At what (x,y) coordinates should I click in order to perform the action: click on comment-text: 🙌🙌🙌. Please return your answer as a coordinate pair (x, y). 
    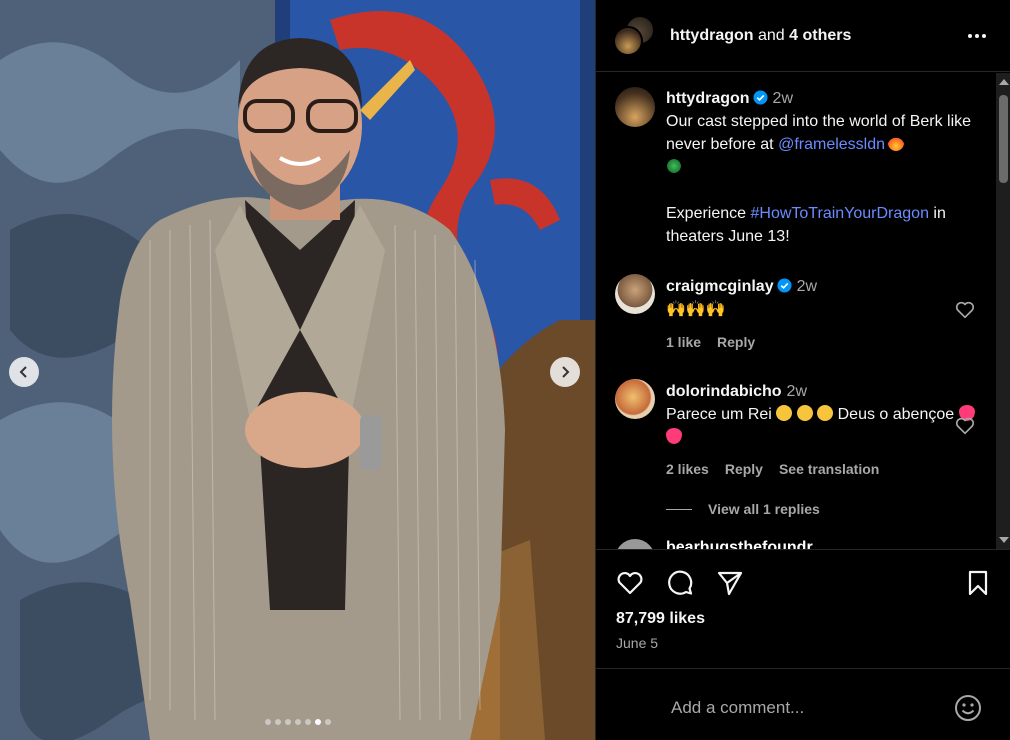
    Looking at the image, I should click on (696, 309).